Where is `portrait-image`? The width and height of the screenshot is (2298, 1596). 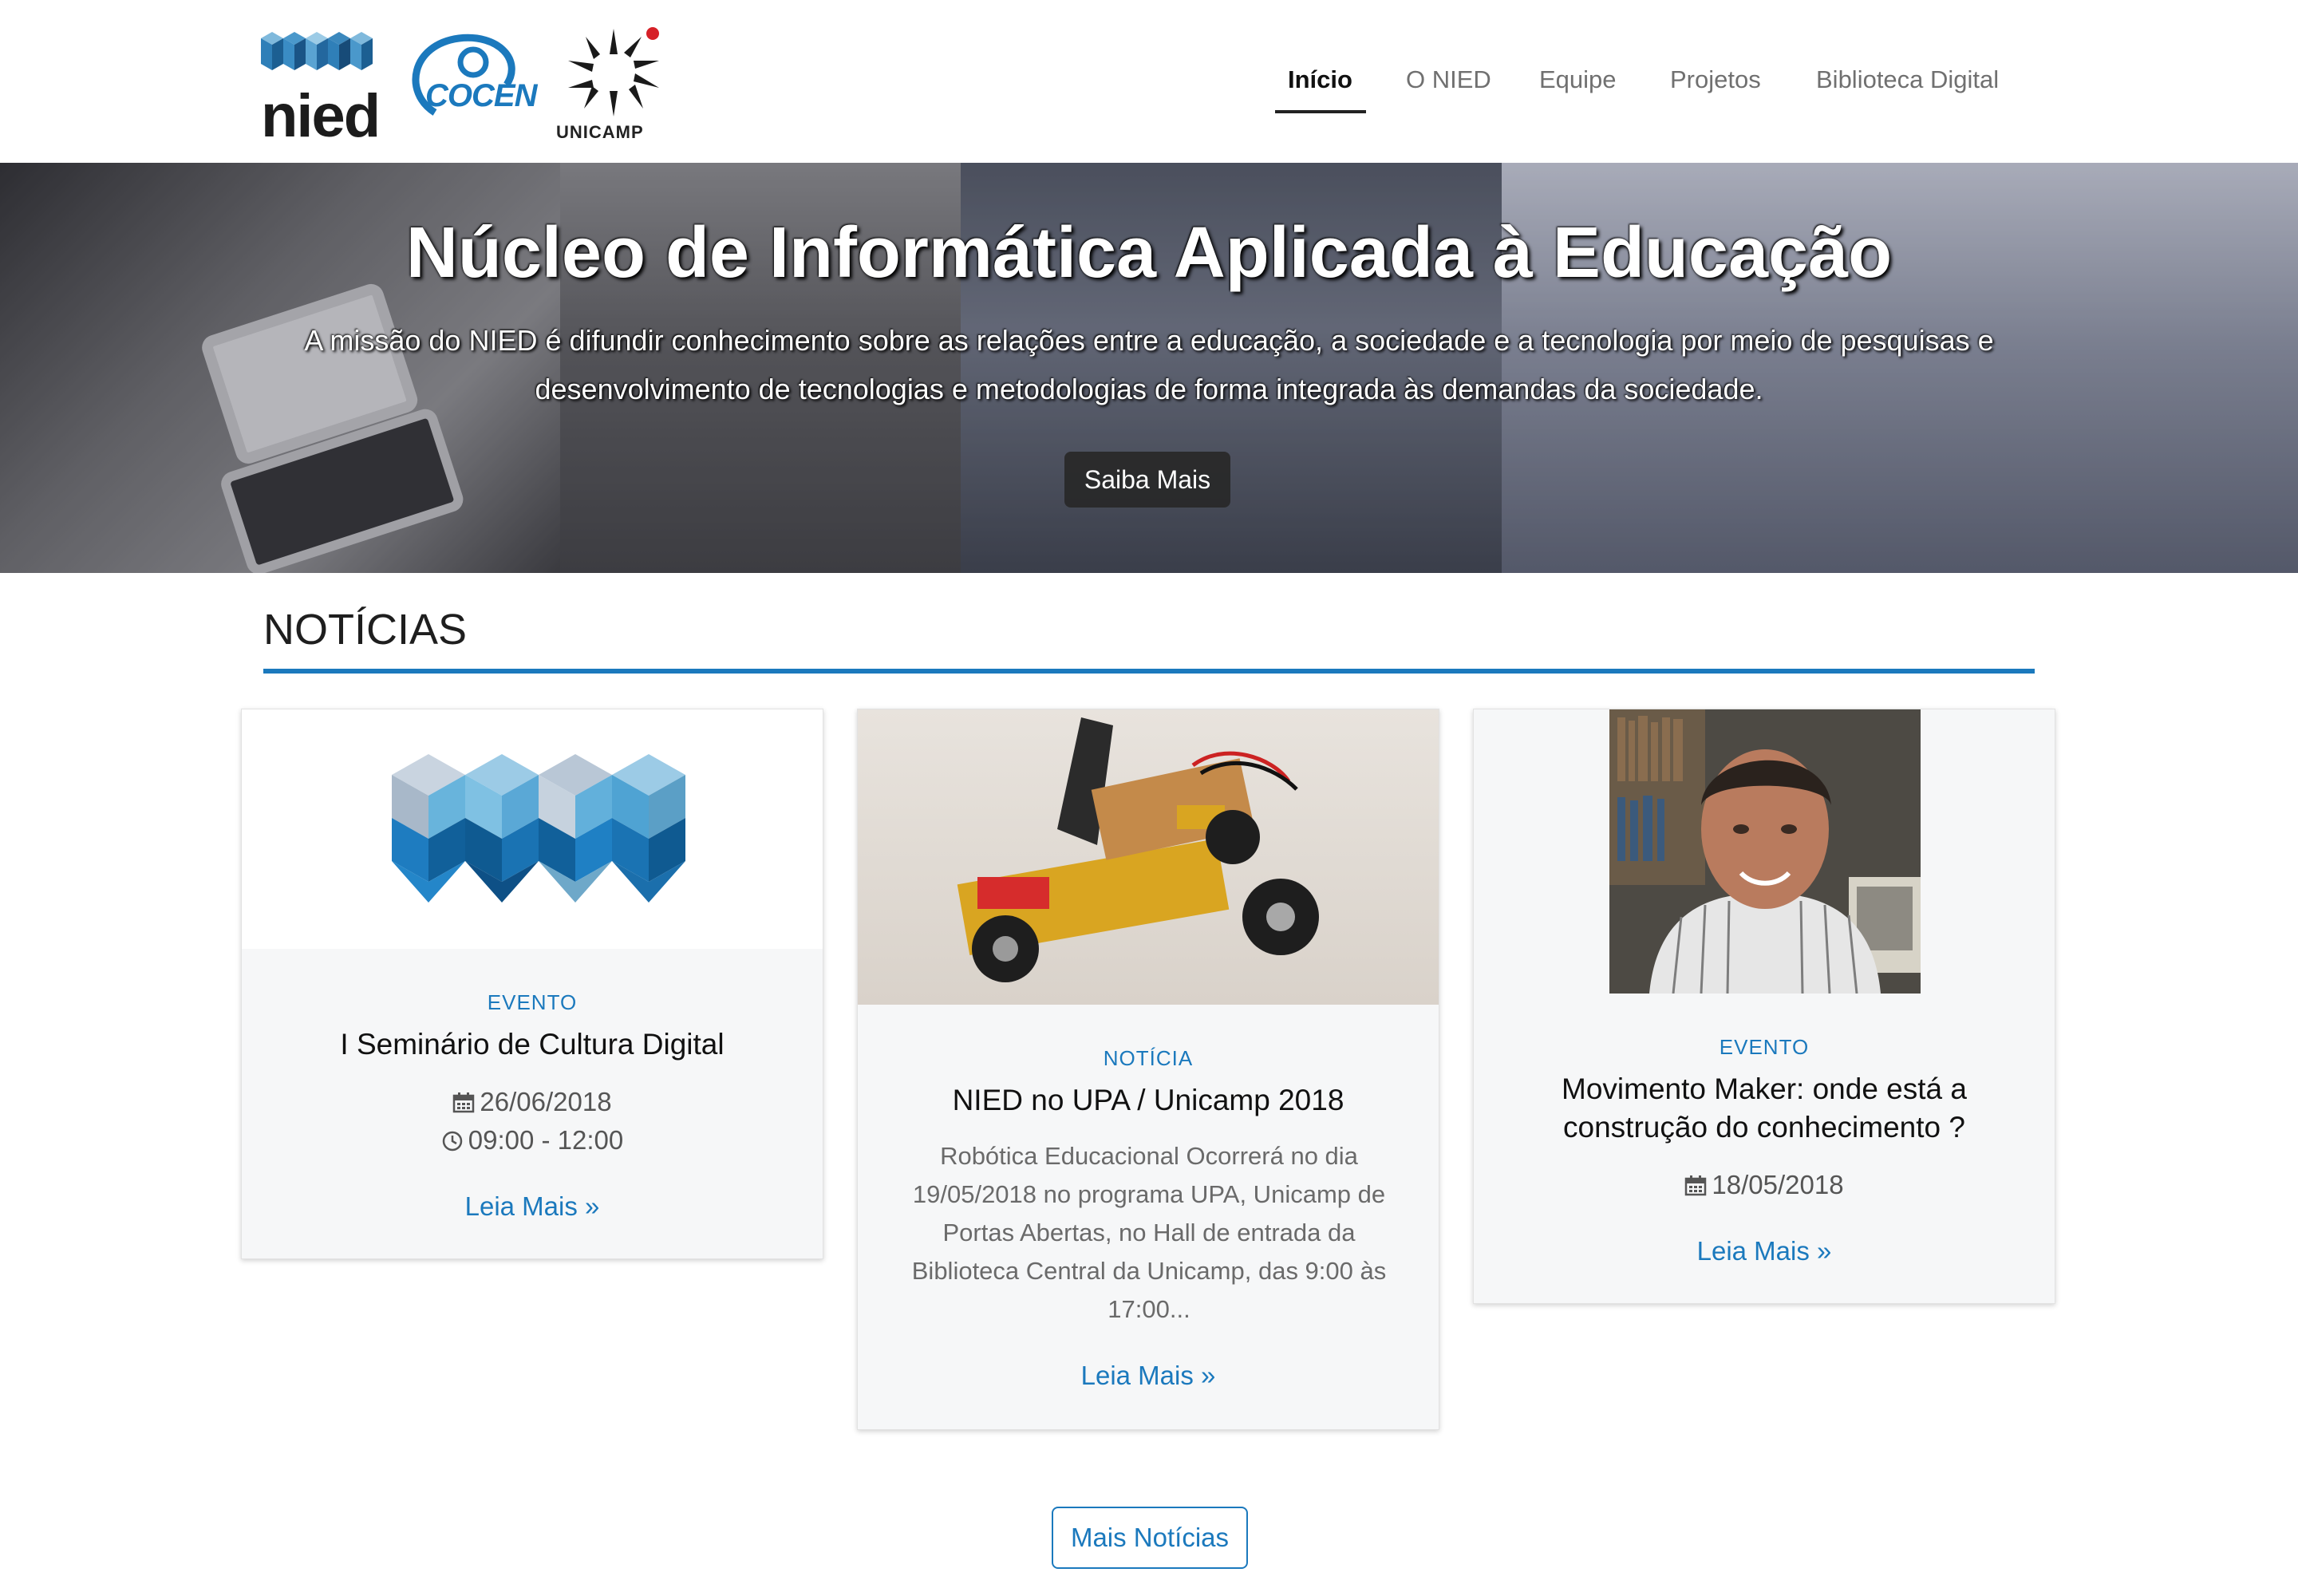
portrait-image is located at coordinates (1765, 851).